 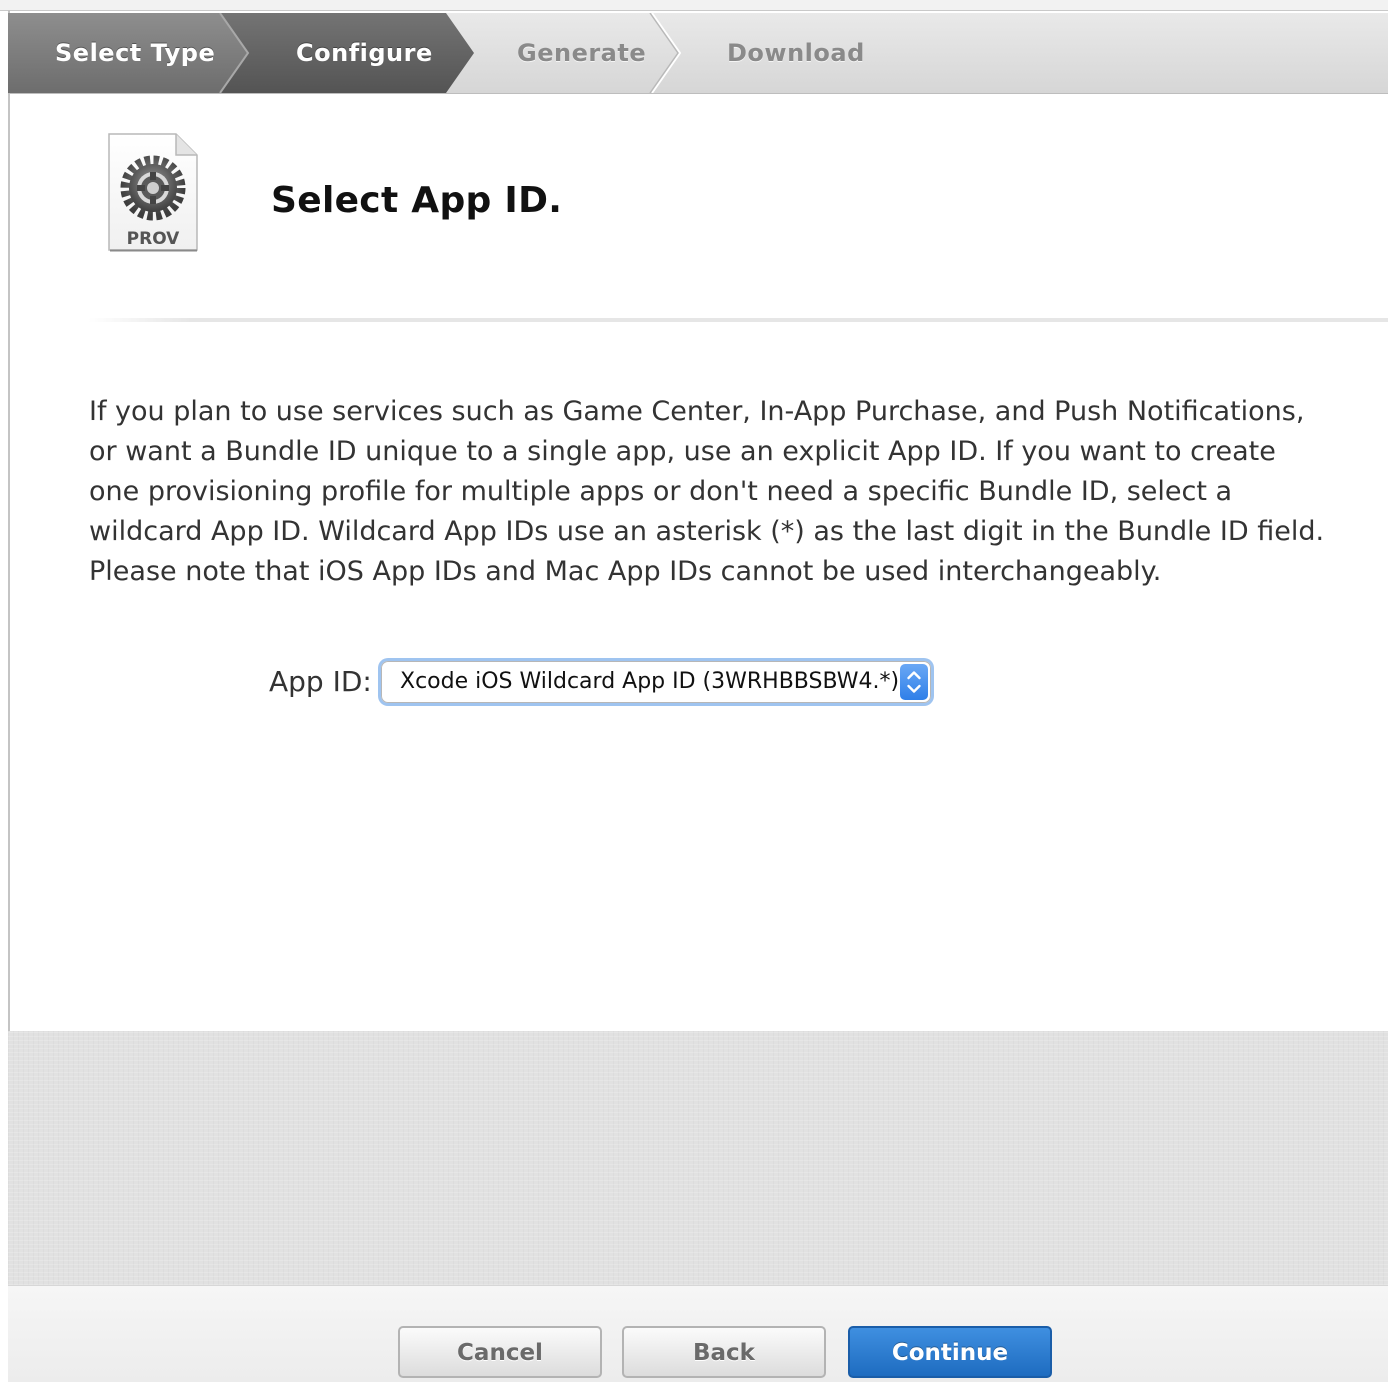 I want to click on provisioning-profile-icon: PROV, so click(x=153, y=192).